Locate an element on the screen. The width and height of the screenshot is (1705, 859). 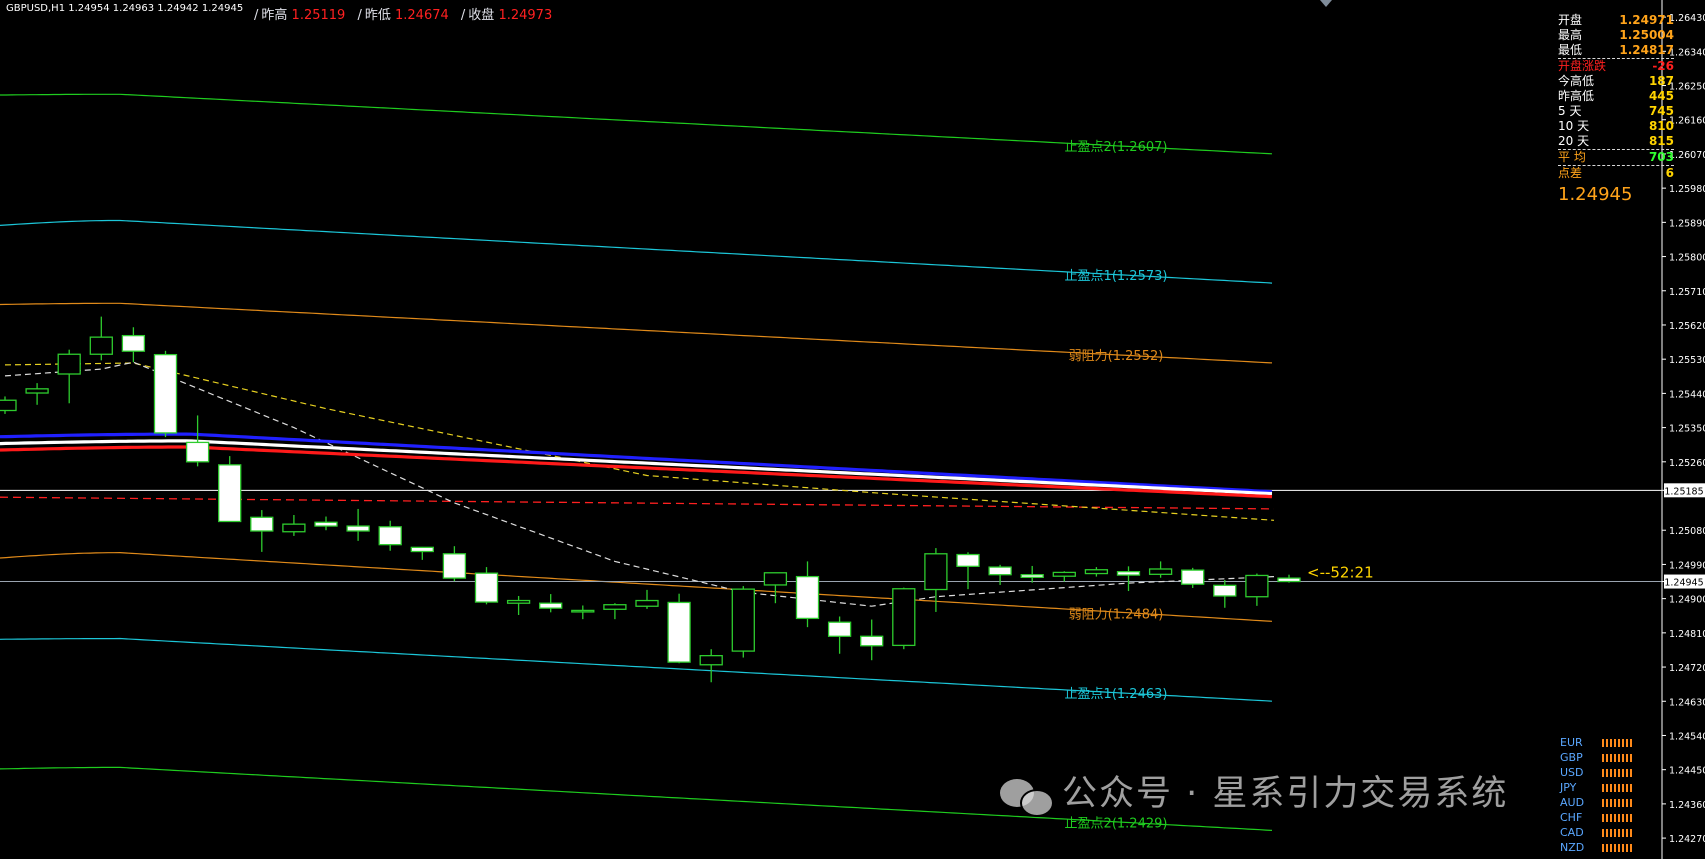
currency-code: NZD is located at coordinates (1572, 847).